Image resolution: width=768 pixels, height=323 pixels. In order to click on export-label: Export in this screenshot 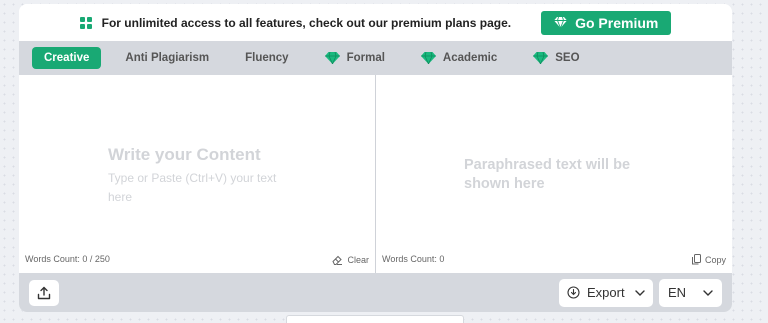, I will do `click(606, 292)`.